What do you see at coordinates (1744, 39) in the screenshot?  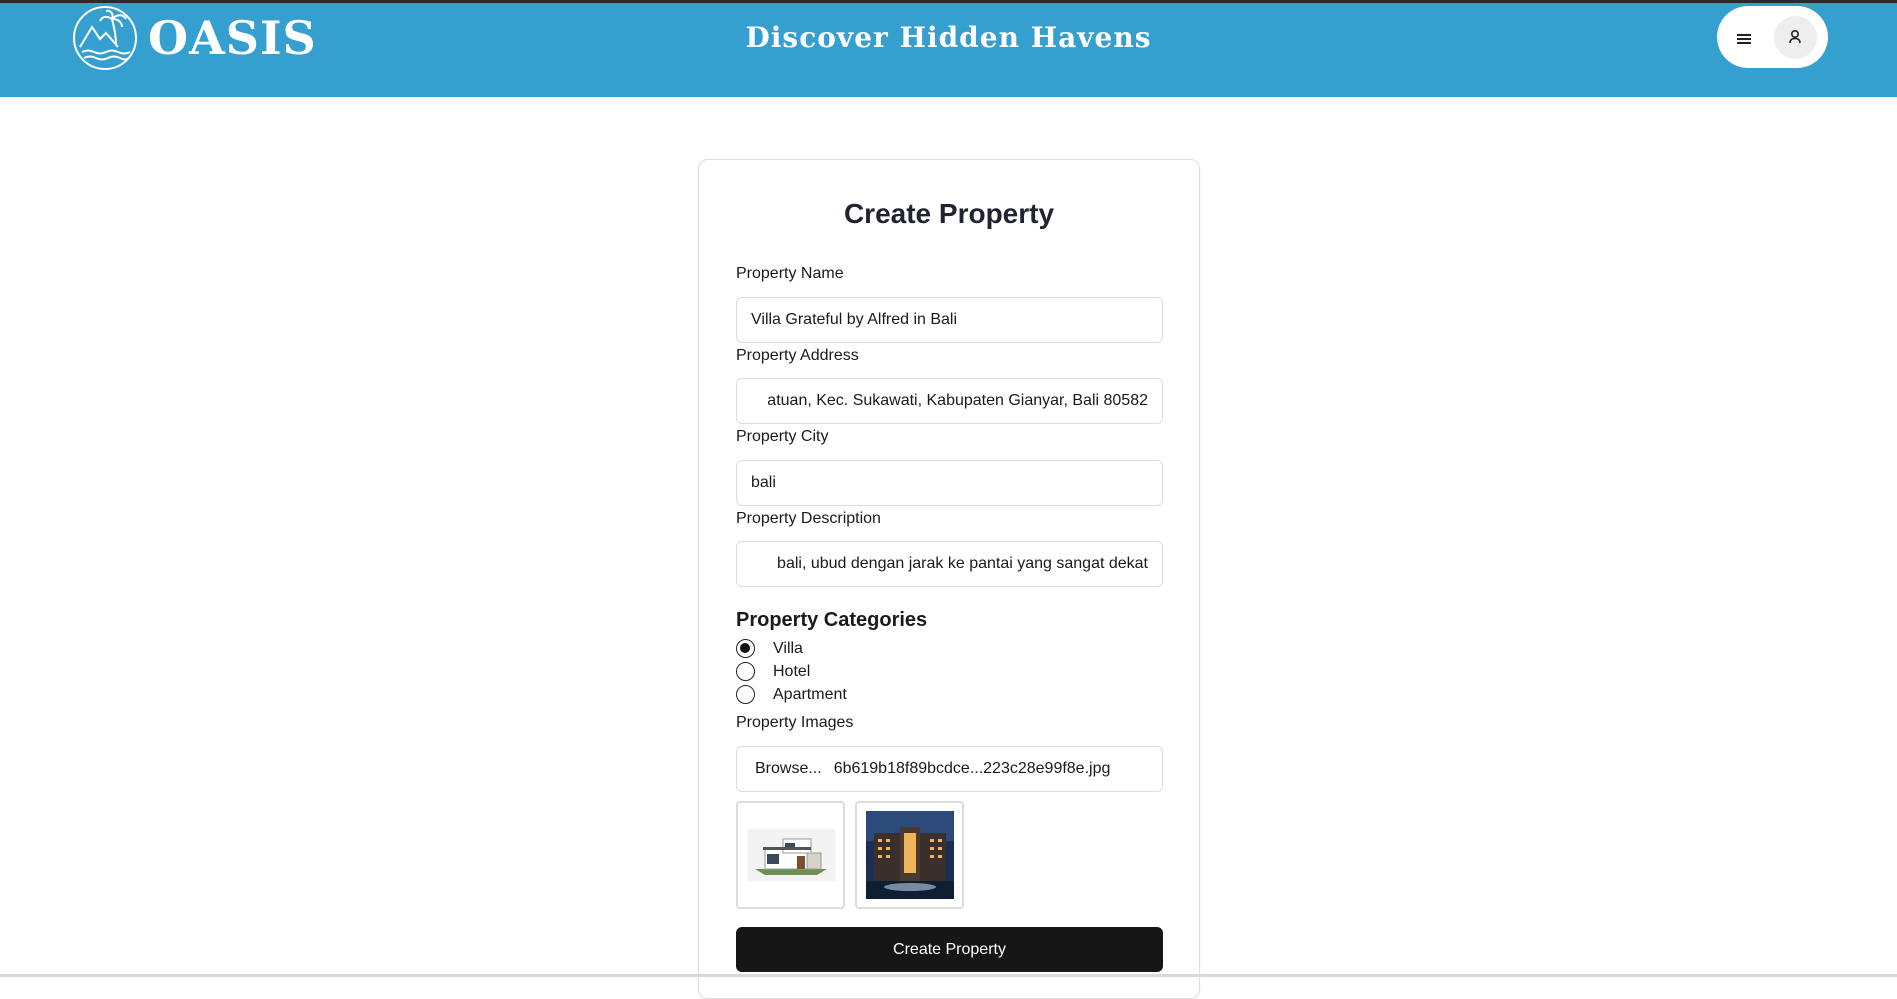 I see `menu-icon` at bounding box center [1744, 39].